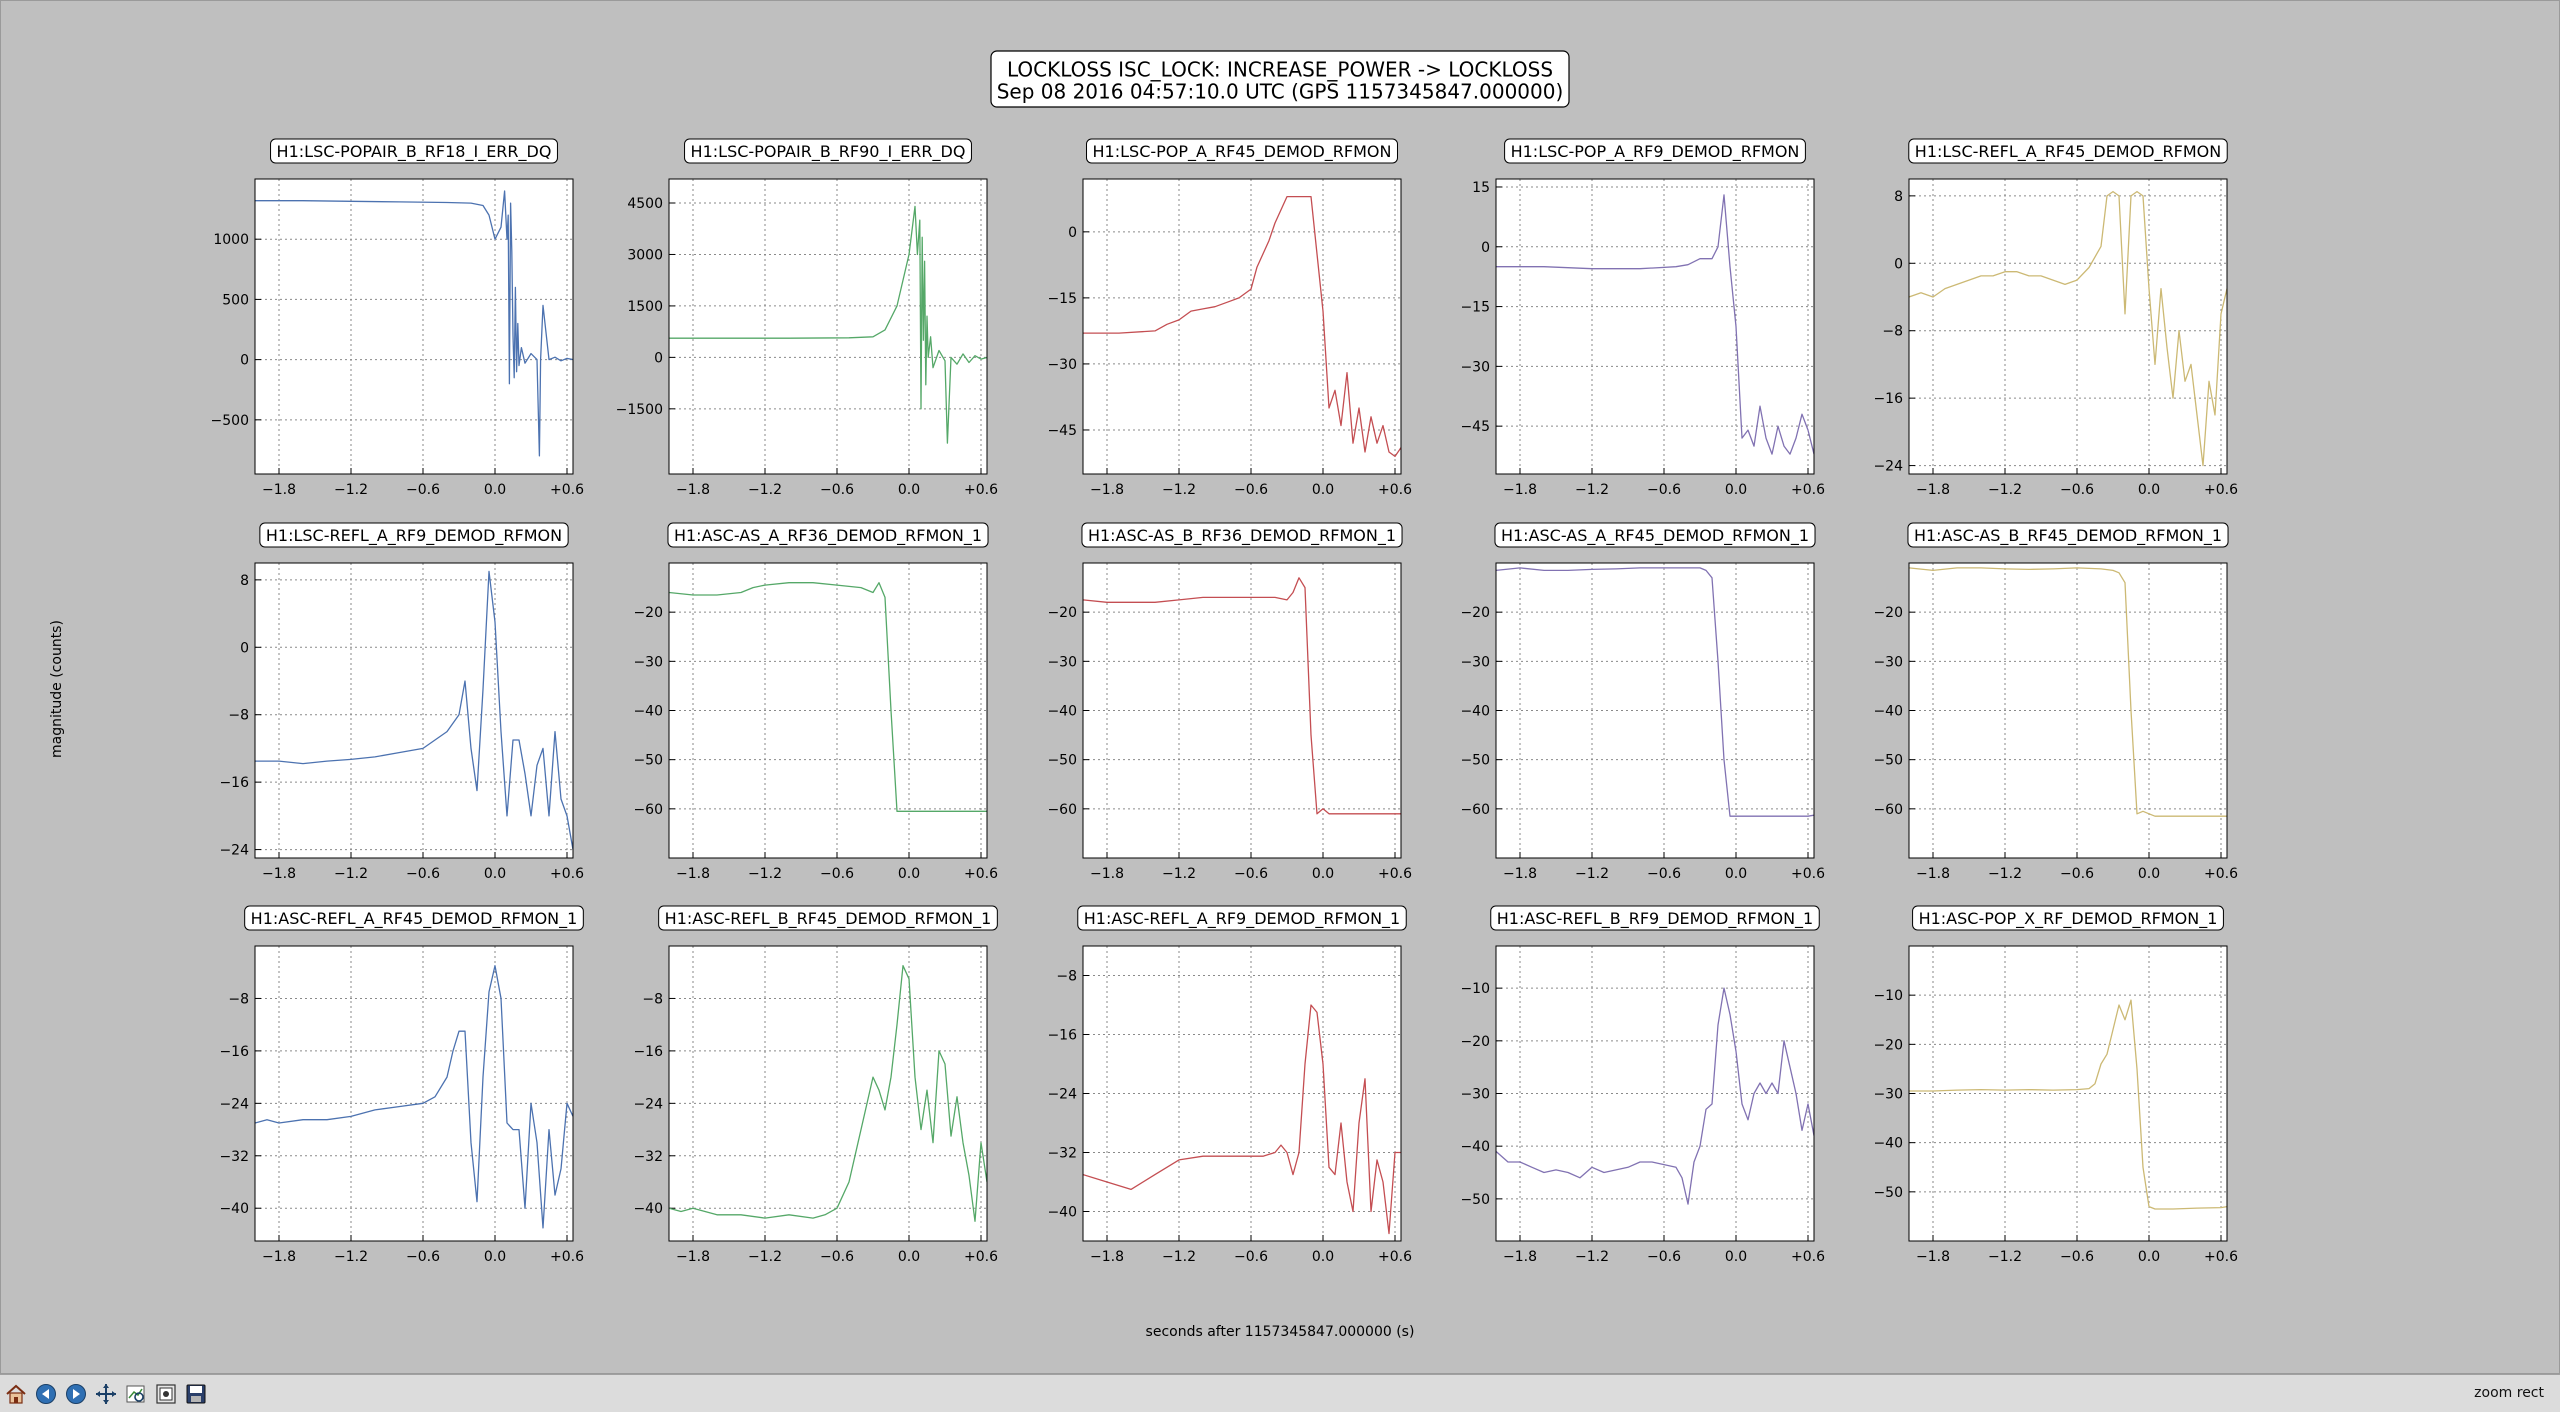 The image size is (2560, 1412). Describe the element at coordinates (1898, 197) in the screenshot. I see `y-tick-label: 8` at that location.